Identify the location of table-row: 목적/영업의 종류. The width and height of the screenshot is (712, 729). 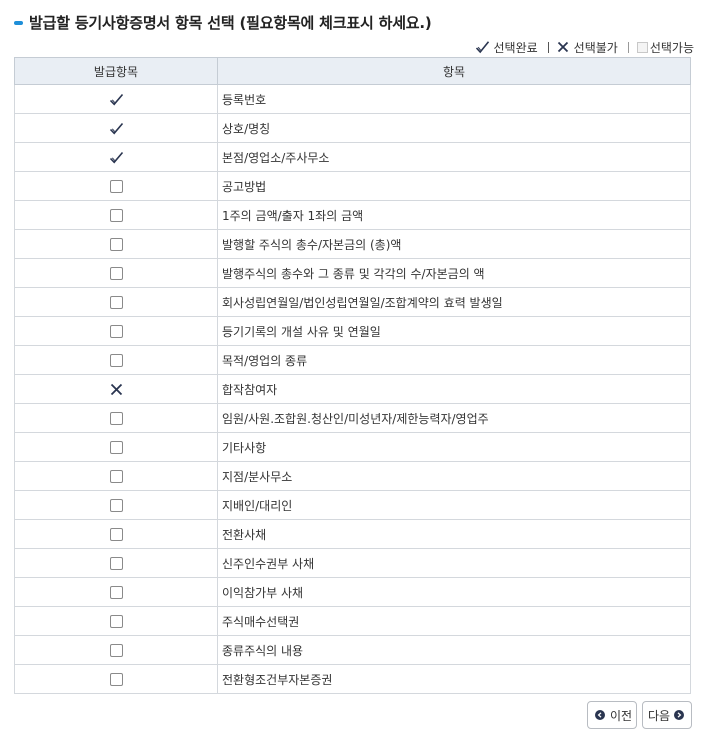
(352, 360).